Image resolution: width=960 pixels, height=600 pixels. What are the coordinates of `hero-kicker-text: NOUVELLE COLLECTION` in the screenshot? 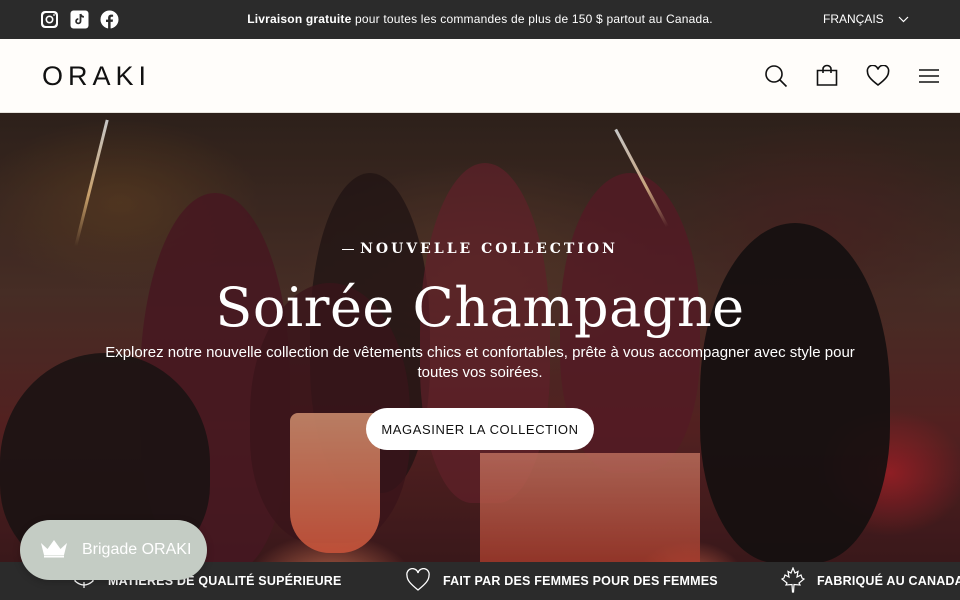 It's located at (489, 249).